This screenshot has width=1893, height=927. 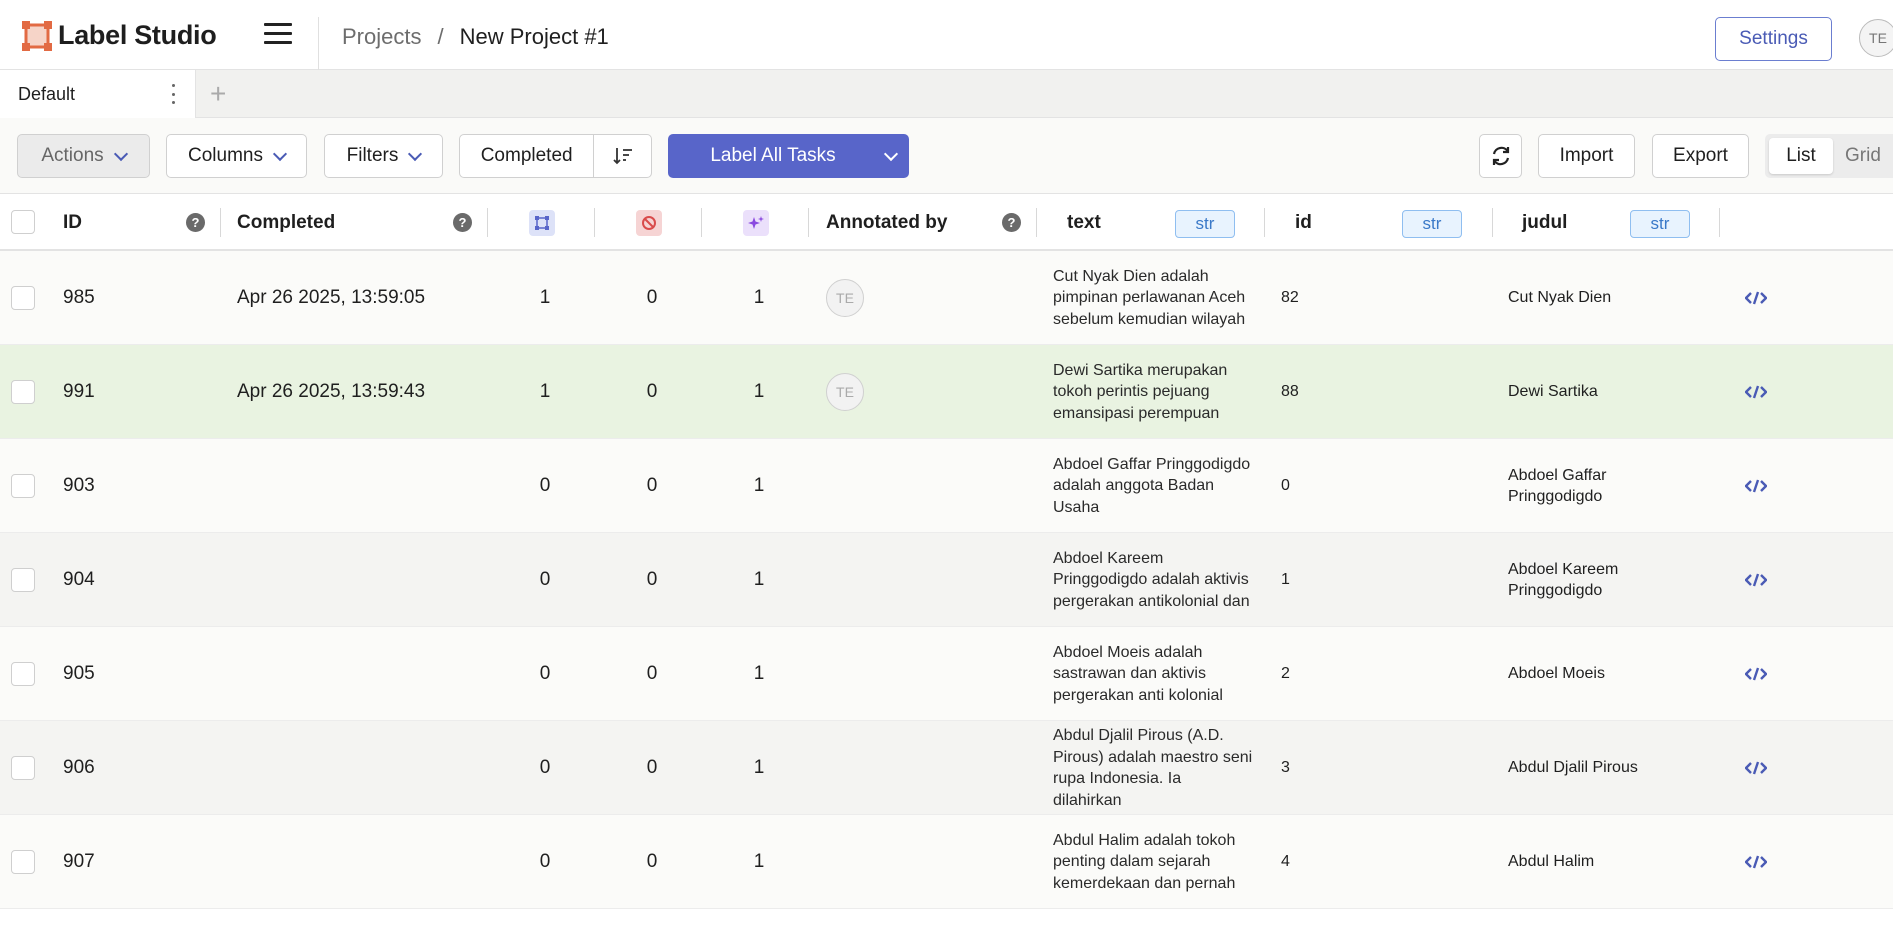 I want to click on select-all-checkbox, so click(x=23, y=222).